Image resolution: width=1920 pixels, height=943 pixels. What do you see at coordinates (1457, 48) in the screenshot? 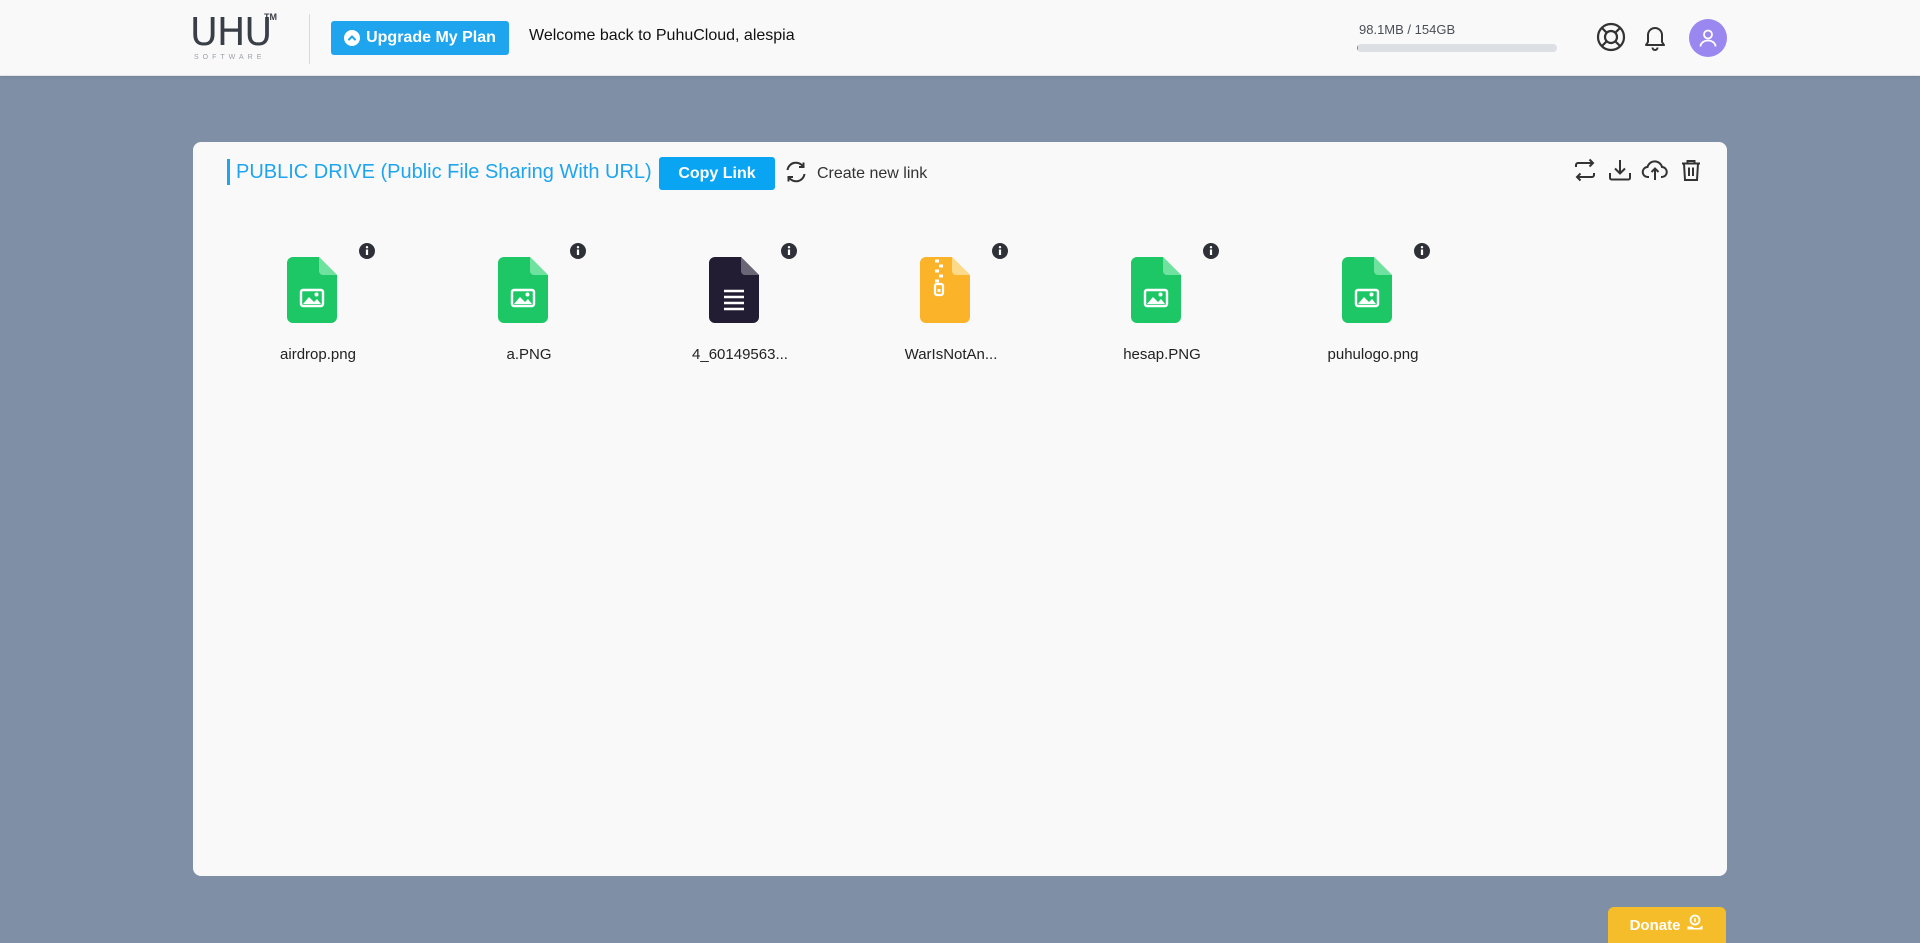
I see `storage-usage-bar` at bounding box center [1457, 48].